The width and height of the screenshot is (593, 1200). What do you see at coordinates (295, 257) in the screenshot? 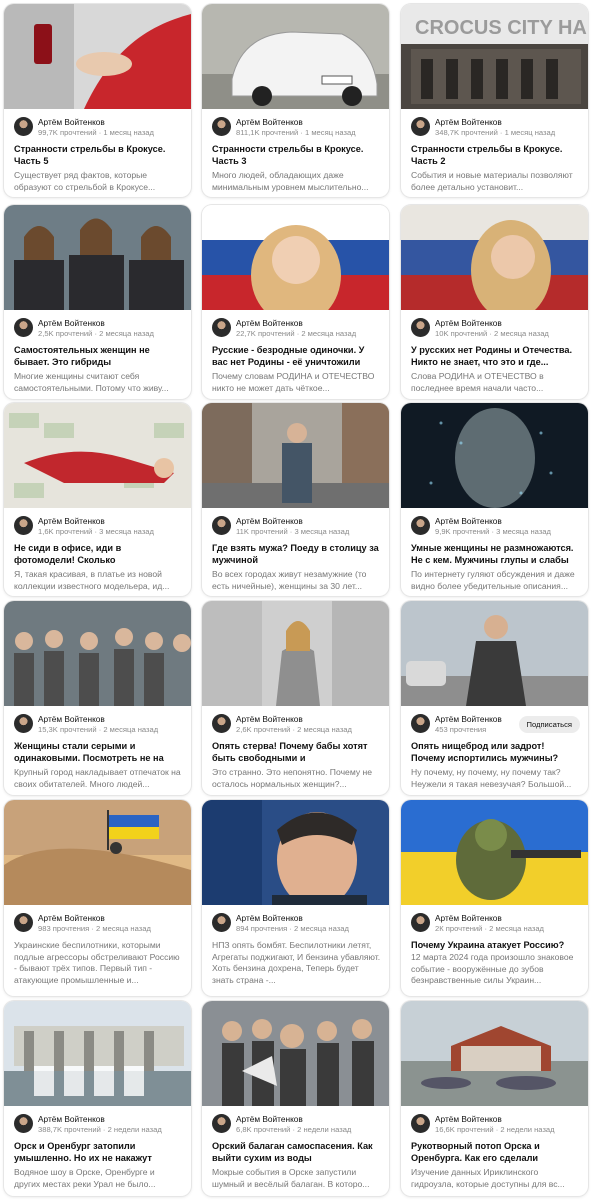
I see `girl-russian-flag-photo` at bounding box center [295, 257].